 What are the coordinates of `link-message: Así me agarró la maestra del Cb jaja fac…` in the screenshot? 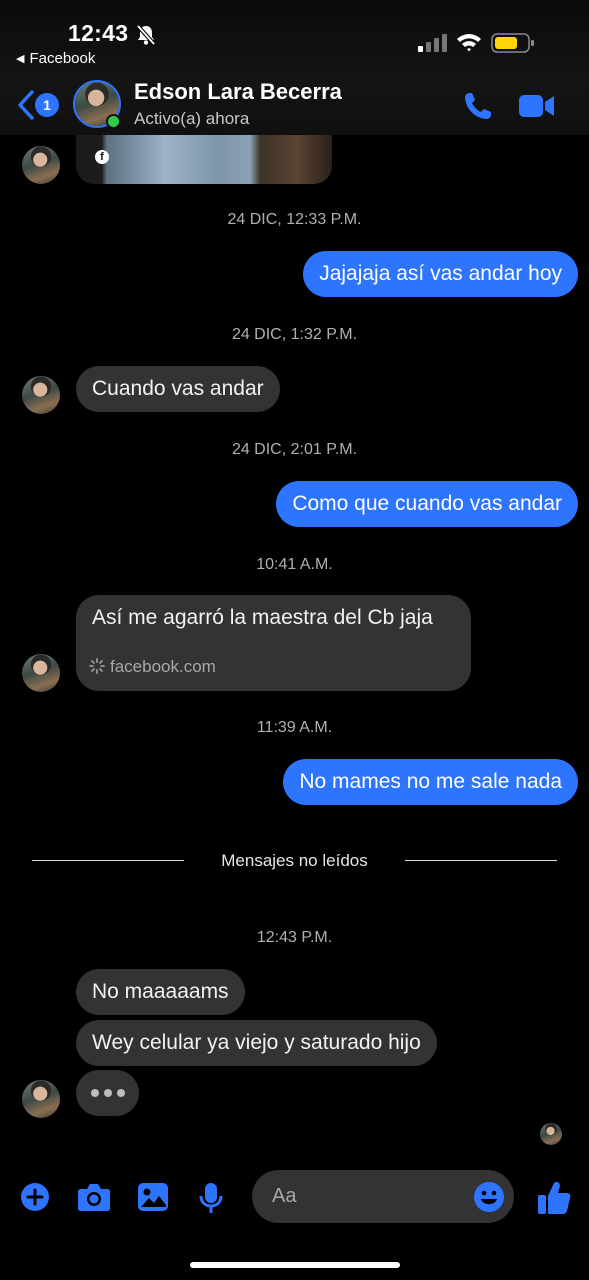 It's located at (273, 643).